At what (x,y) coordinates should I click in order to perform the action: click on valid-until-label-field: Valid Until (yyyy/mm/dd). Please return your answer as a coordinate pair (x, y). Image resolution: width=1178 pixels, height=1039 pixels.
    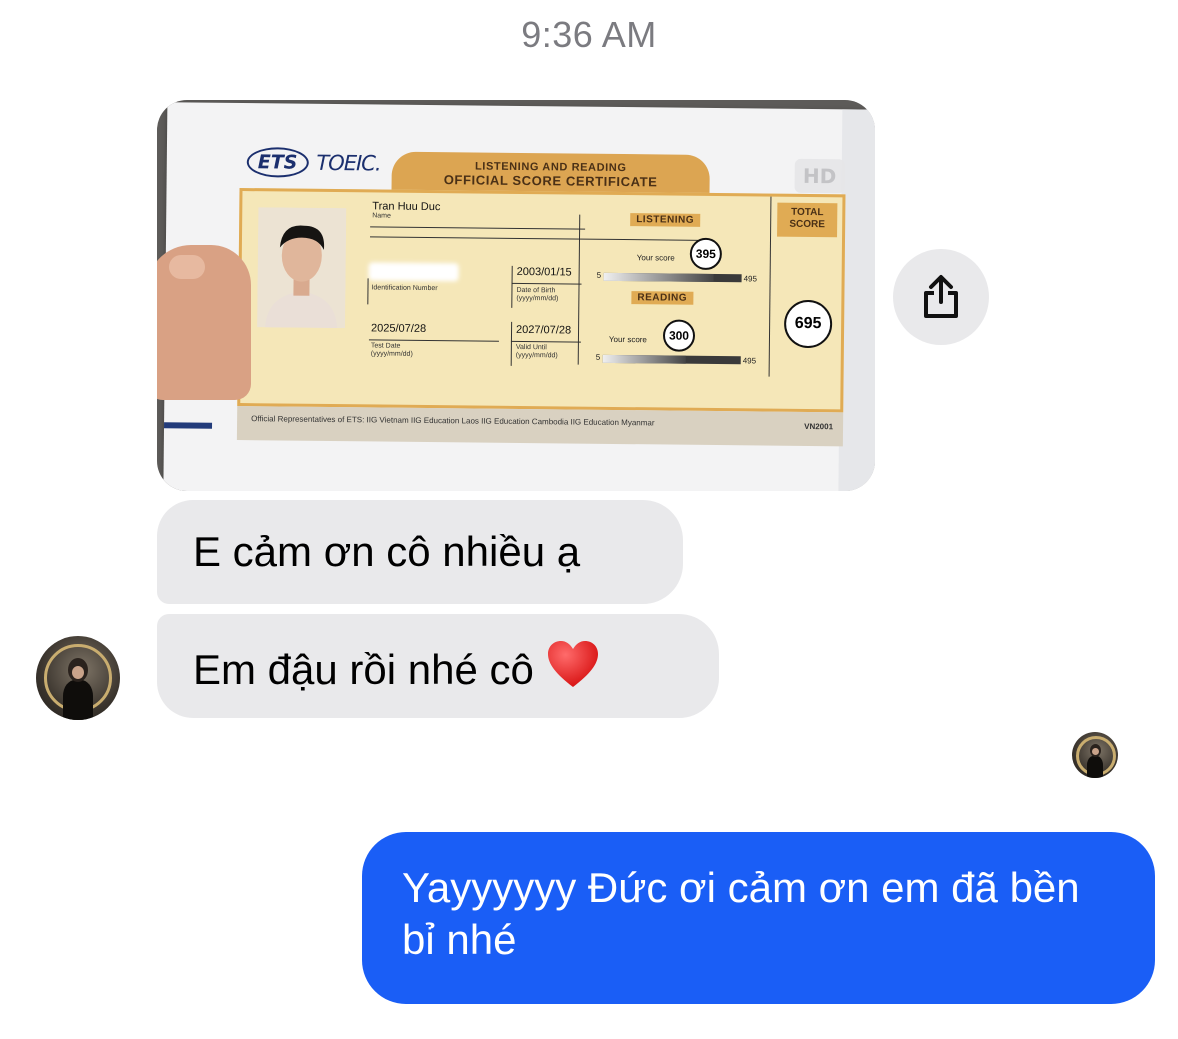
    Looking at the image, I should click on (548, 352).